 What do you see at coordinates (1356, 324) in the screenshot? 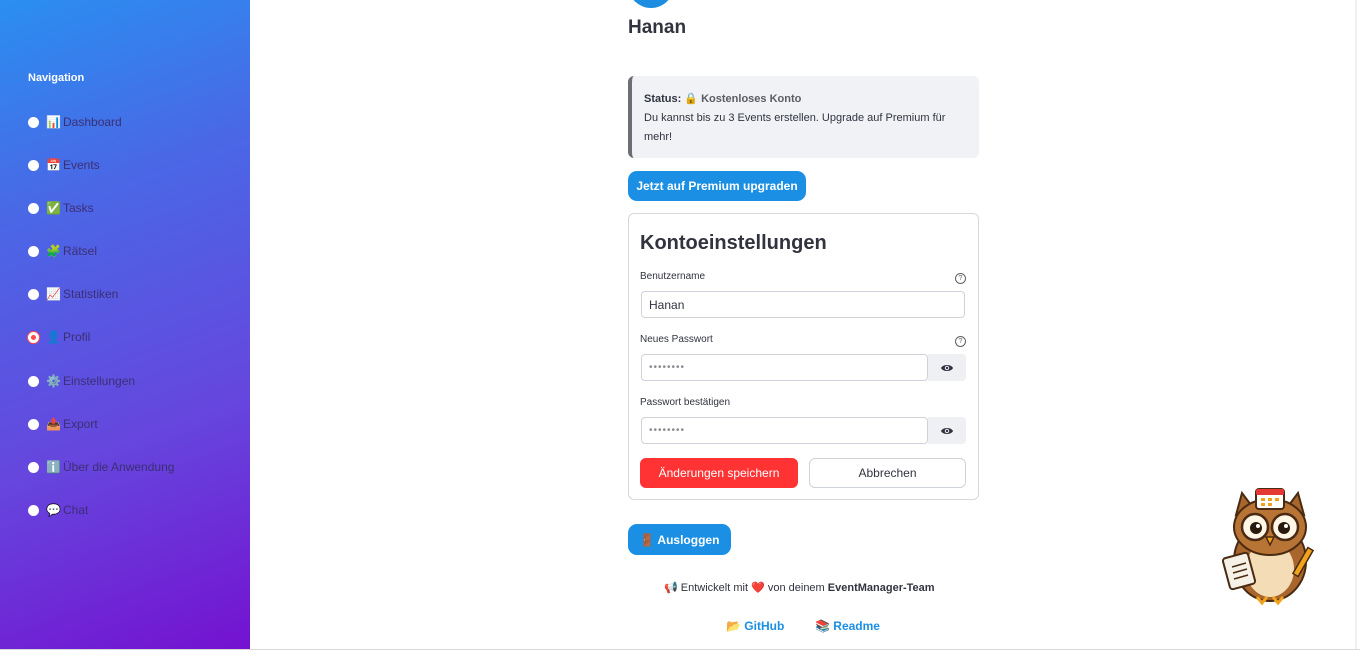
I see `scroll-edge` at bounding box center [1356, 324].